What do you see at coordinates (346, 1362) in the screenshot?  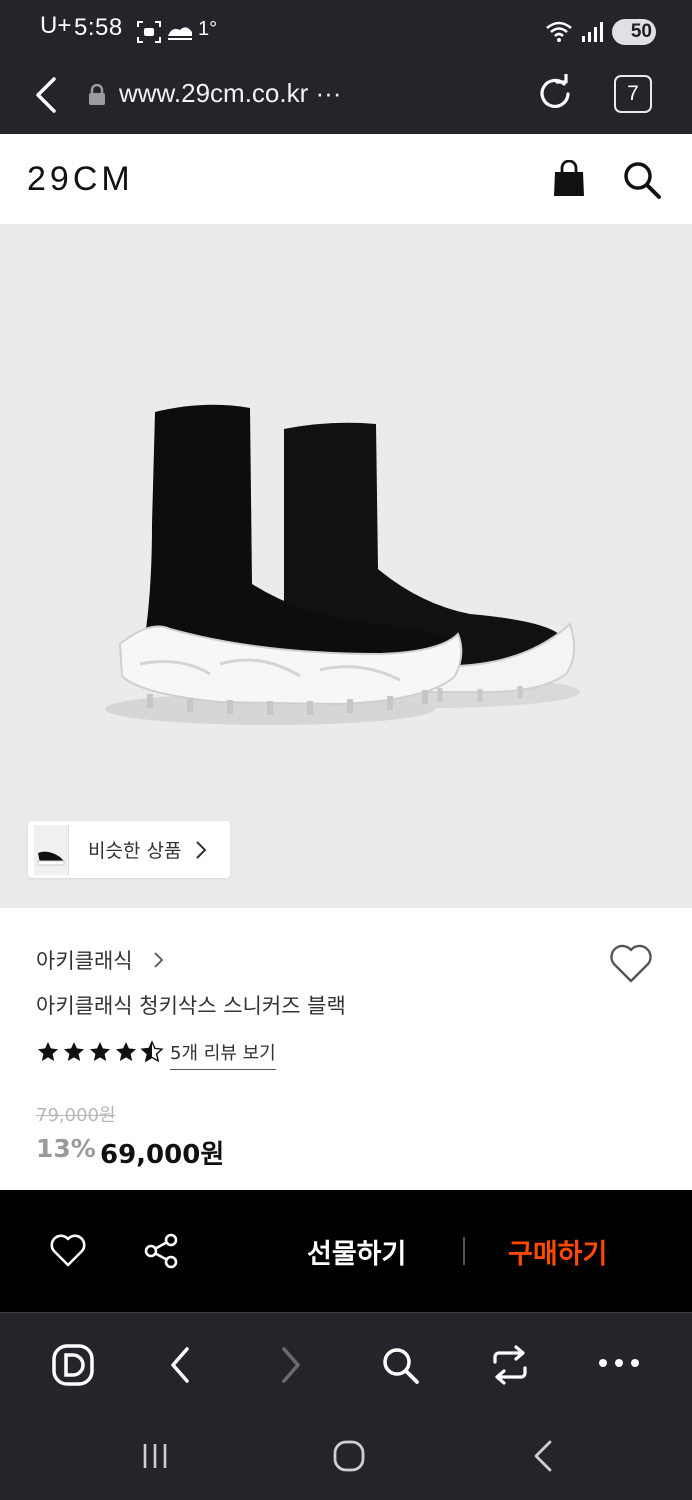 I see `browser-toolbar` at bounding box center [346, 1362].